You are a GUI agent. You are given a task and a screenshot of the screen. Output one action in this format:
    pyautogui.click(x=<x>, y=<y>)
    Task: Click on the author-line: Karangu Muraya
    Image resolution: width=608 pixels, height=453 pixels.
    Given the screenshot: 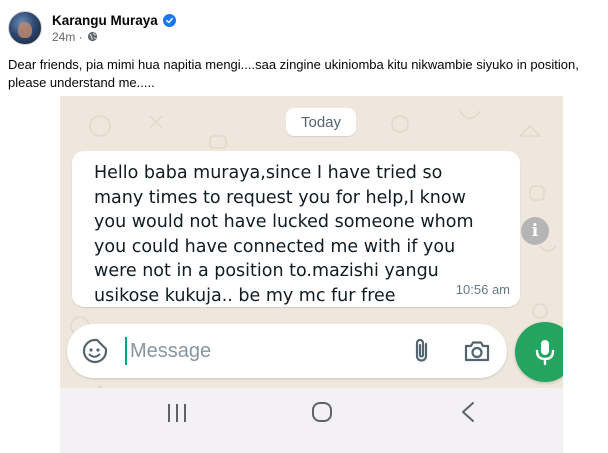 What is the action you would take?
    pyautogui.click(x=114, y=20)
    